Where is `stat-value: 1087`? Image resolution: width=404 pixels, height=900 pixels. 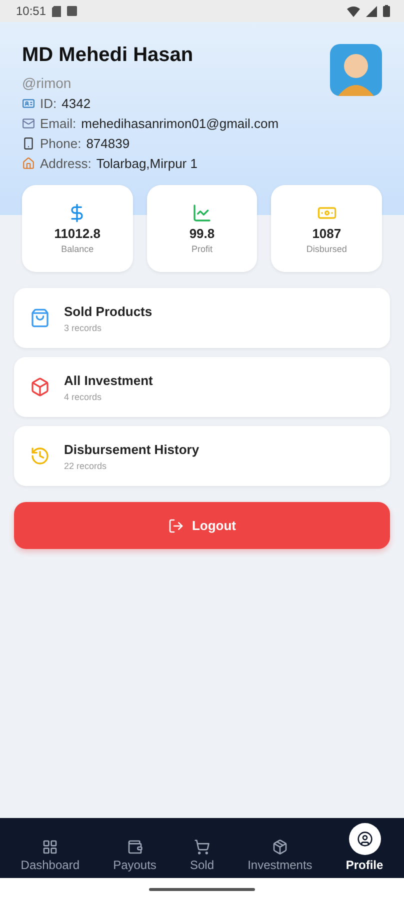
stat-value: 1087 is located at coordinates (327, 233).